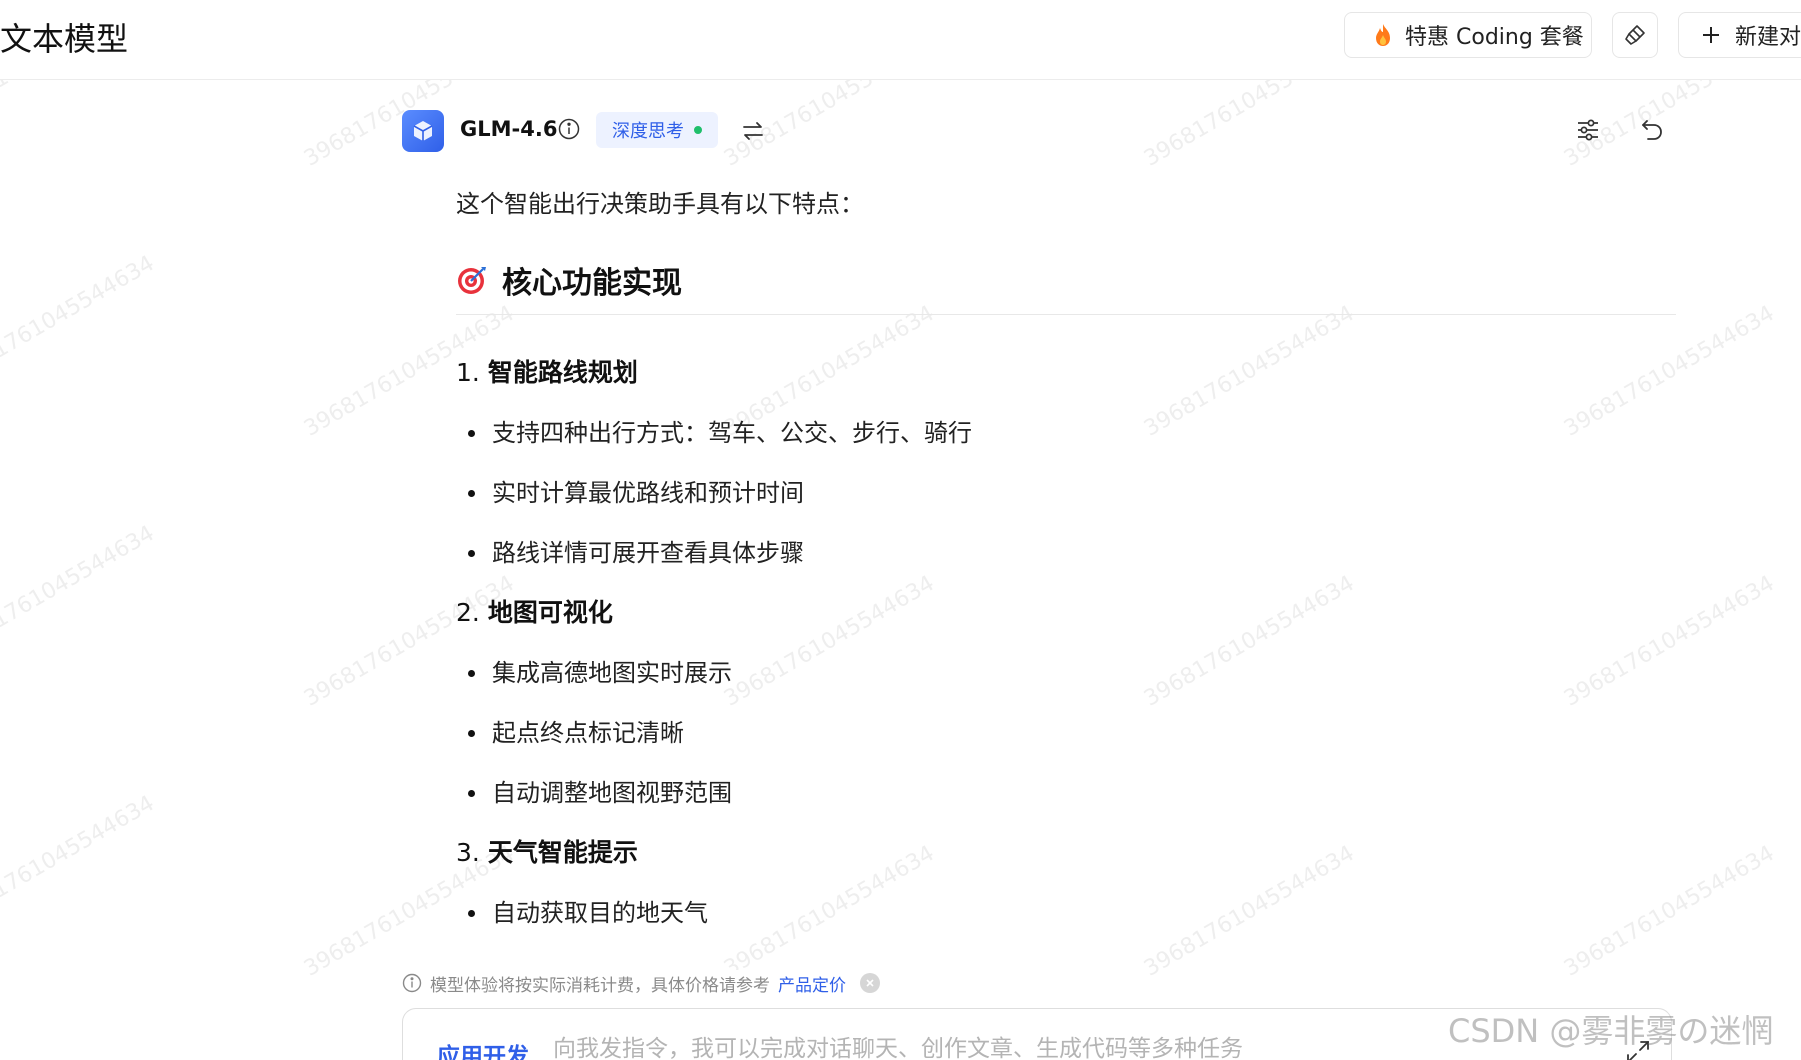  What do you see at coordinates (698, 130) in the screenshot?
I see `status-dot` at bounding box center [698, 130].